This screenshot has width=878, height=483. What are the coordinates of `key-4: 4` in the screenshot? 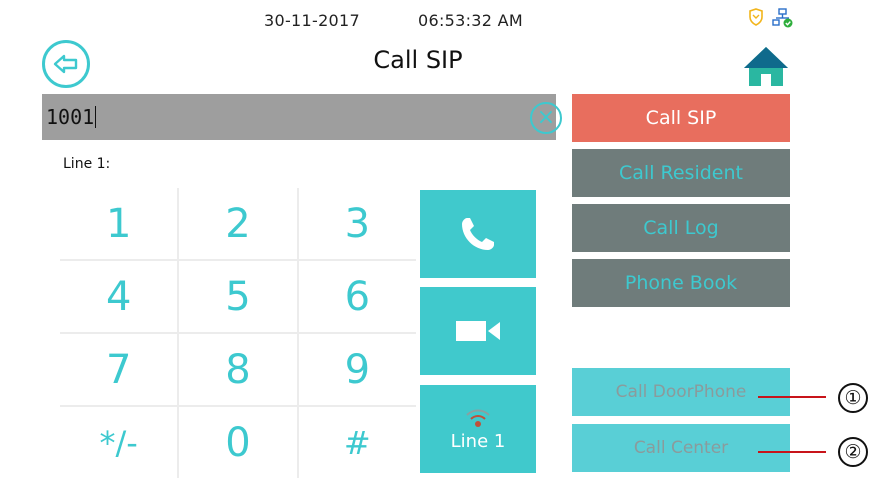 It's located at (119, 296).